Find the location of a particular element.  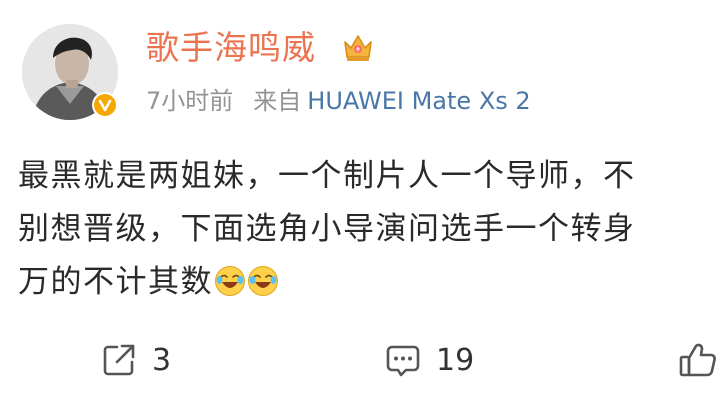

post-time: 7小时前 is located at coordinates (190, 101).